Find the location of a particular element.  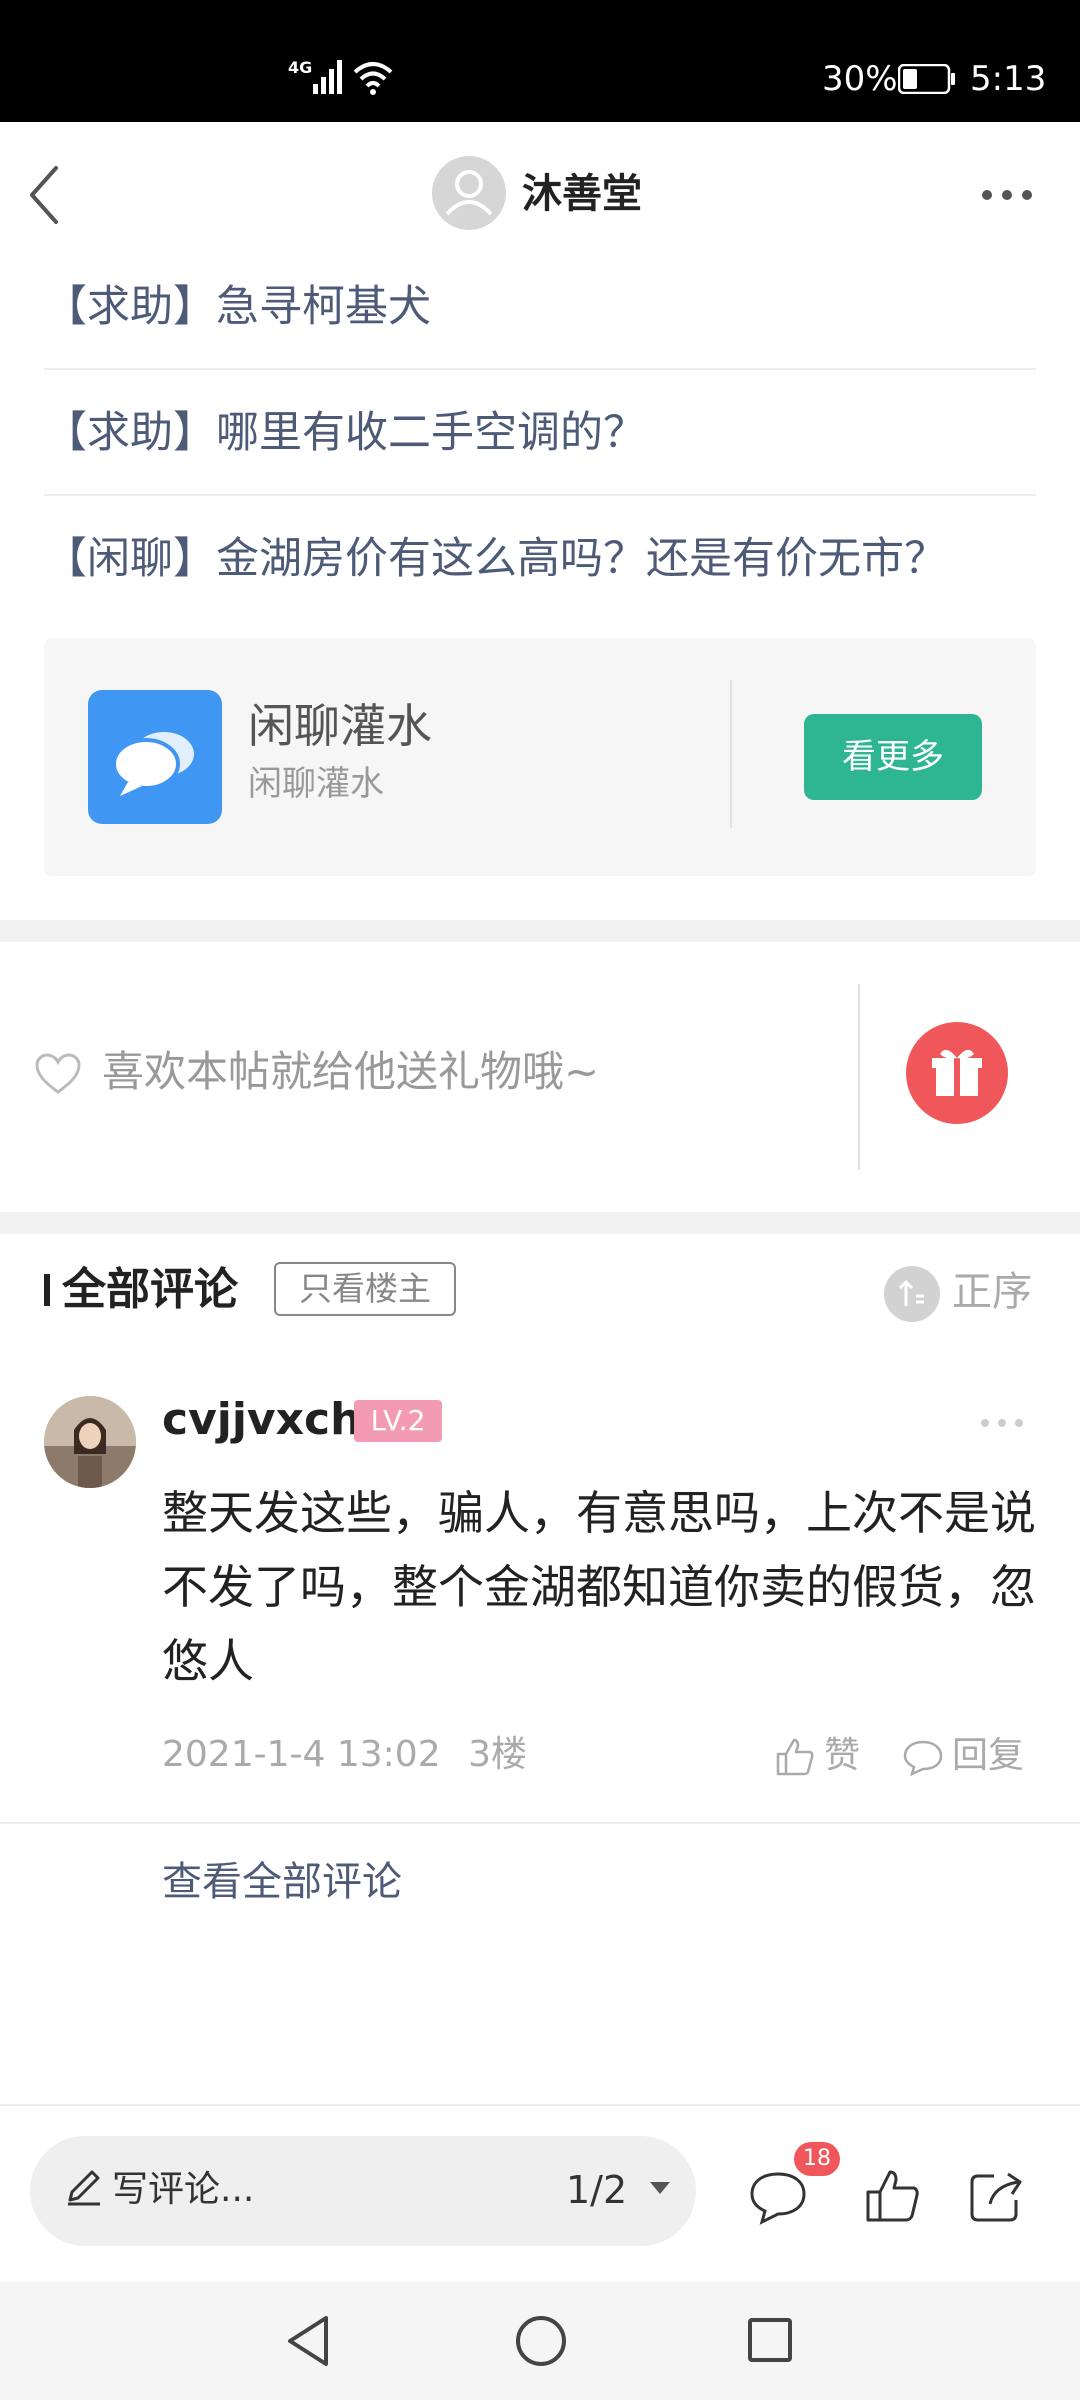

forum-card: 闲聊灌水 闲聊灌水 看更多 is located at coordinates (540, 757).